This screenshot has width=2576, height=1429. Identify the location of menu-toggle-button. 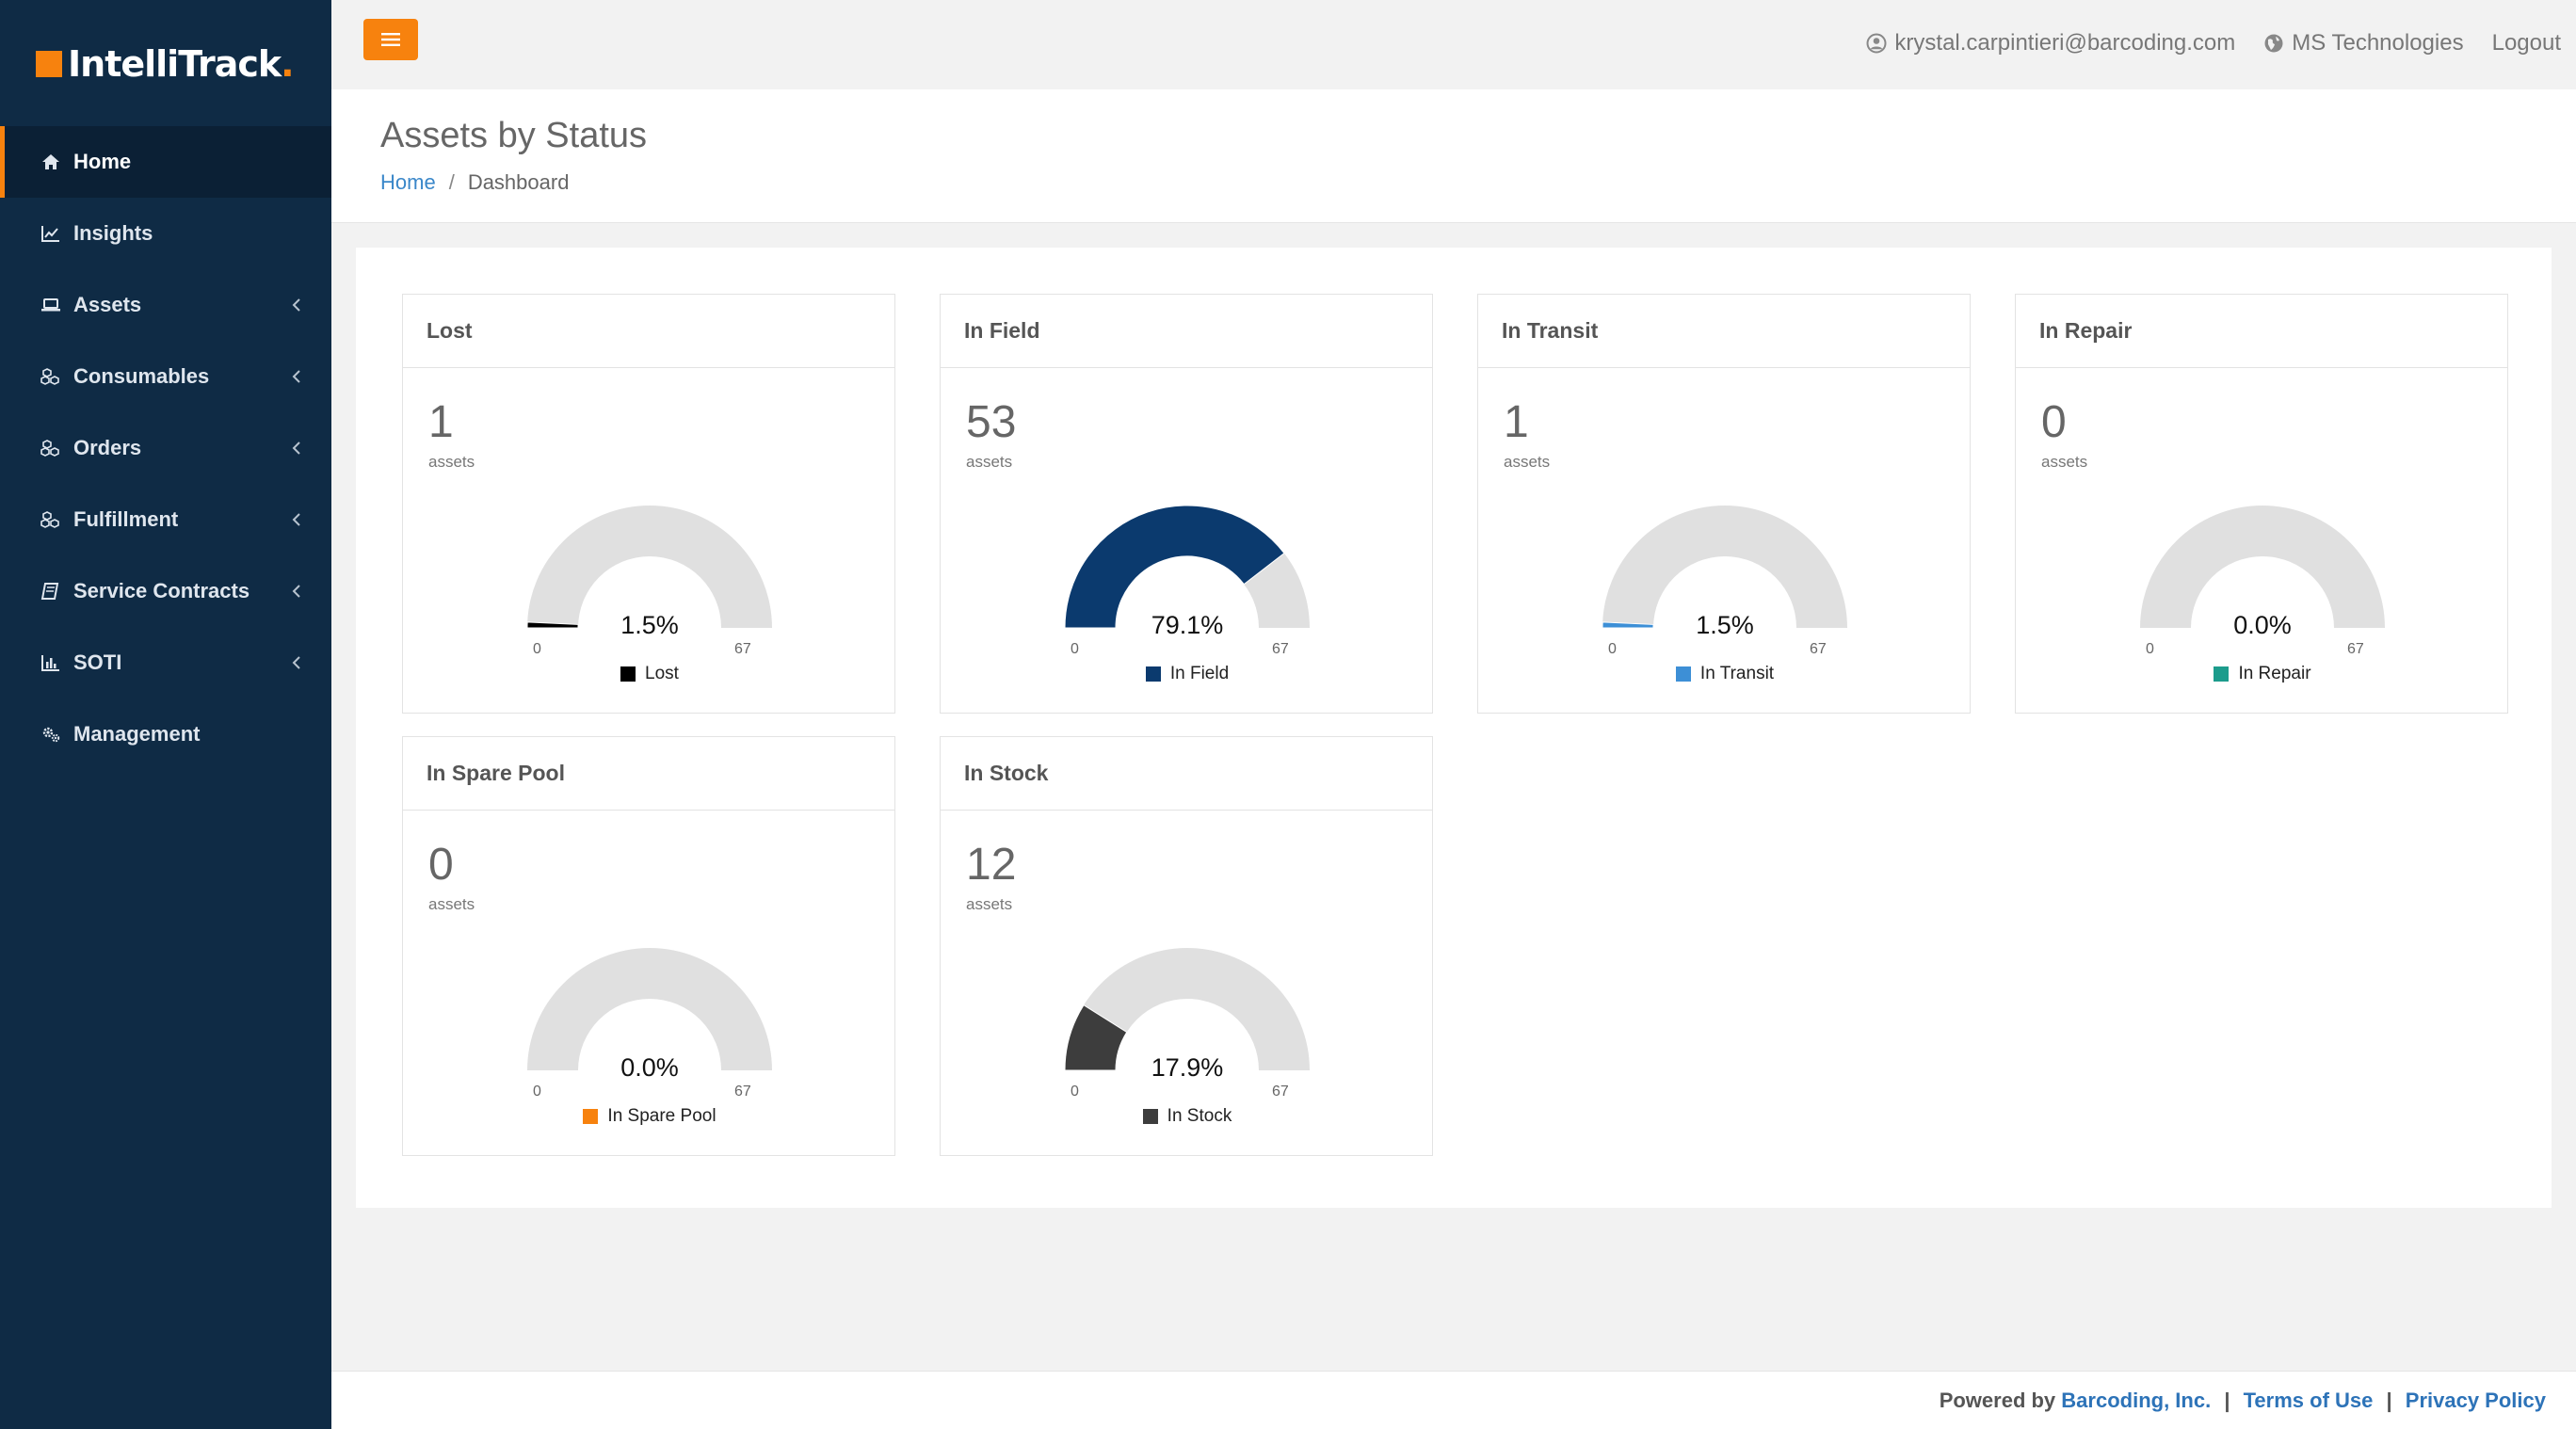
(390, 39).